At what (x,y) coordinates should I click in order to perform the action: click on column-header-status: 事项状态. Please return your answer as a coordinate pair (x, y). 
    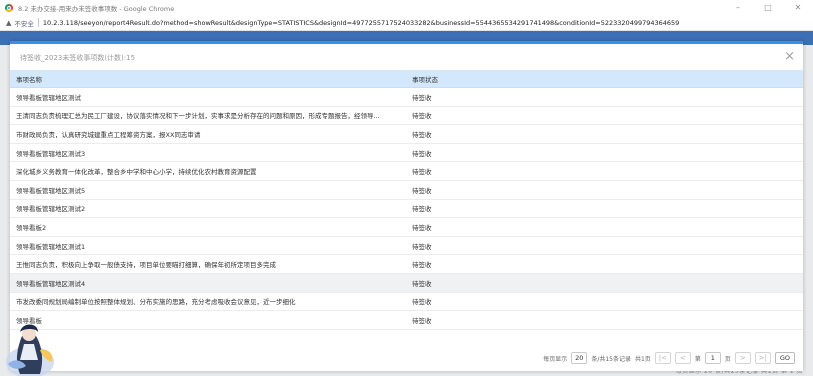
    Looking at the image, I should click on (424, 79).